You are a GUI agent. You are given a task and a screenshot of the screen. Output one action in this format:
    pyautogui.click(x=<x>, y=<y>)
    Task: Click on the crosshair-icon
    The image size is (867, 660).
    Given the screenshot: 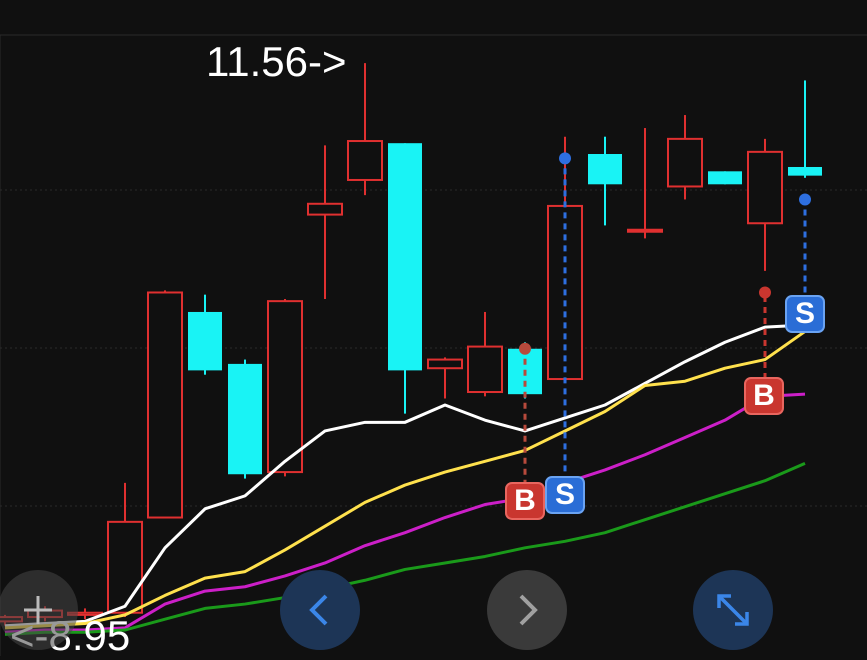 What is the action you would take?
    pyautogui.click(x=38, y=610)
    